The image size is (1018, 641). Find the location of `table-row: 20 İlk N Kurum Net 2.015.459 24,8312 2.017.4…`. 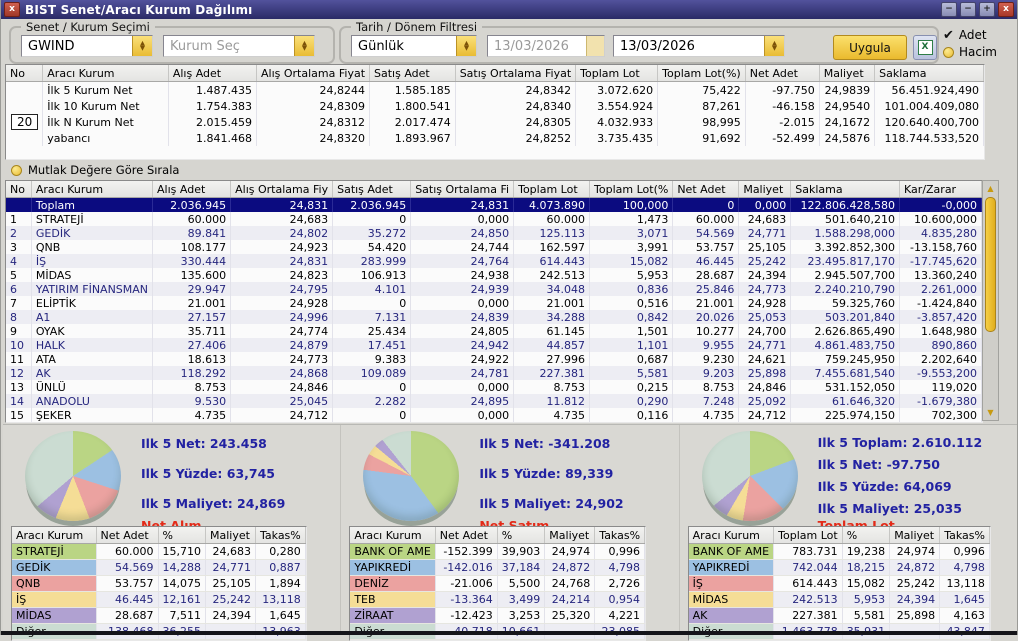

table-row: 20 İlk N Kurum Net 2.015.459 24,8312 2.017.4… is located at coordinates (495, 122).